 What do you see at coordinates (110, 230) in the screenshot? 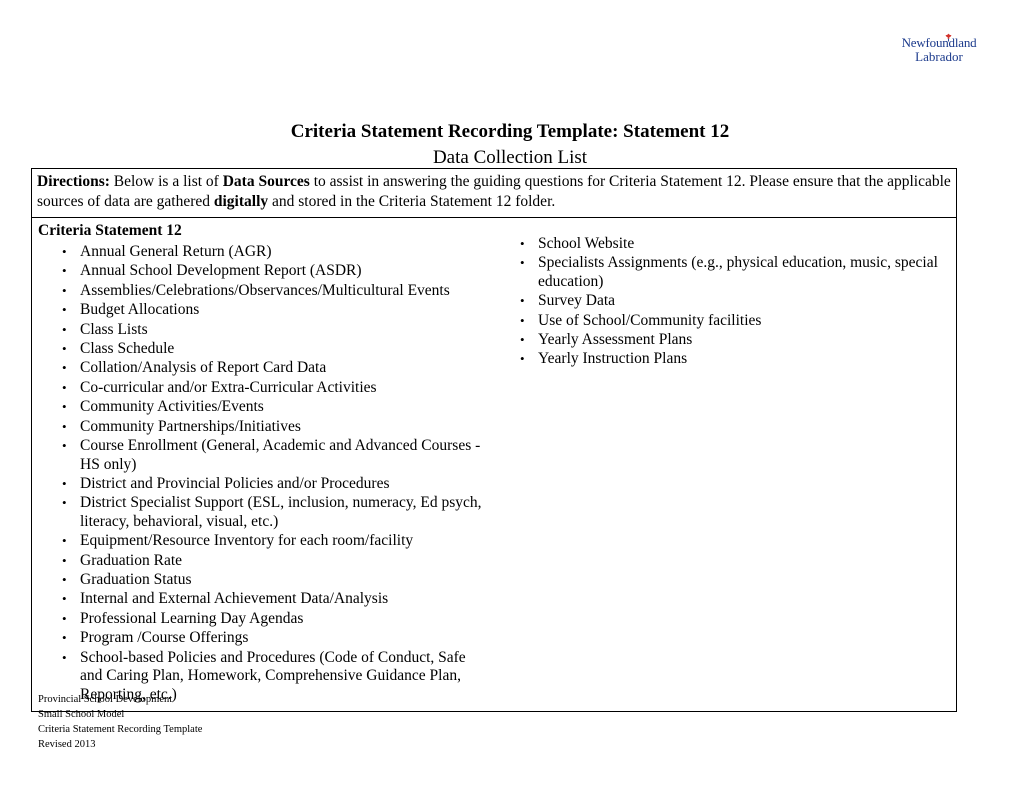
I see `left-column-heading: Criteria Statement 12` at bounding box center [110, 230].